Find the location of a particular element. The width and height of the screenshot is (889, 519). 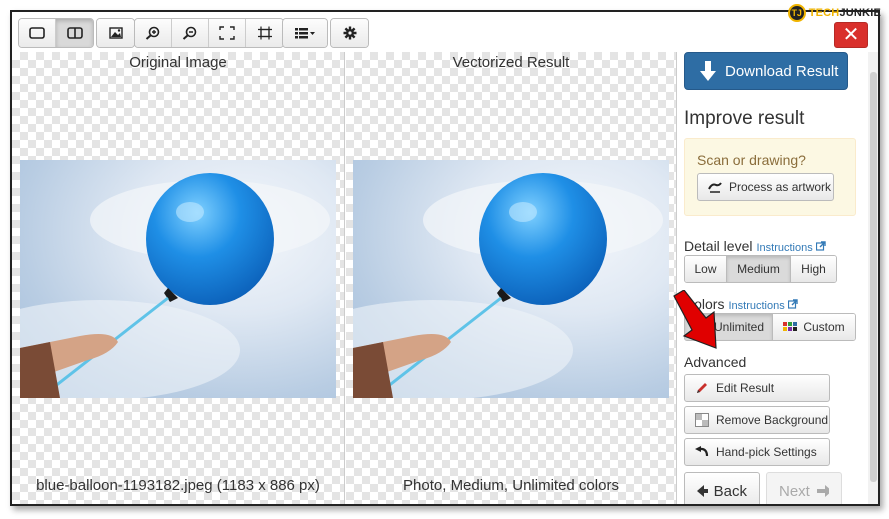

actual-size-button is located at coordinates (264, 33).